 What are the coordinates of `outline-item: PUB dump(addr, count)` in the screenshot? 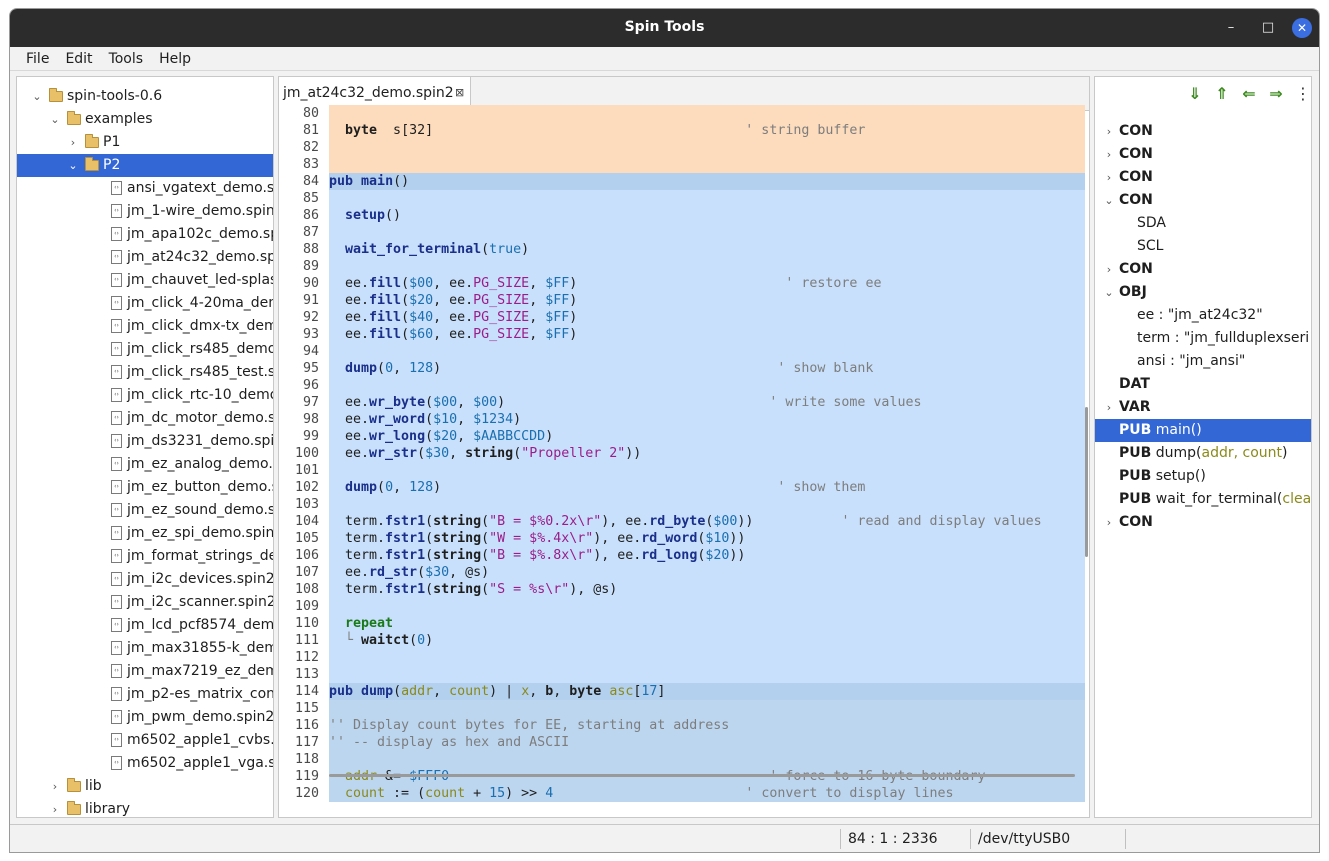 It's located at (1203, 453).